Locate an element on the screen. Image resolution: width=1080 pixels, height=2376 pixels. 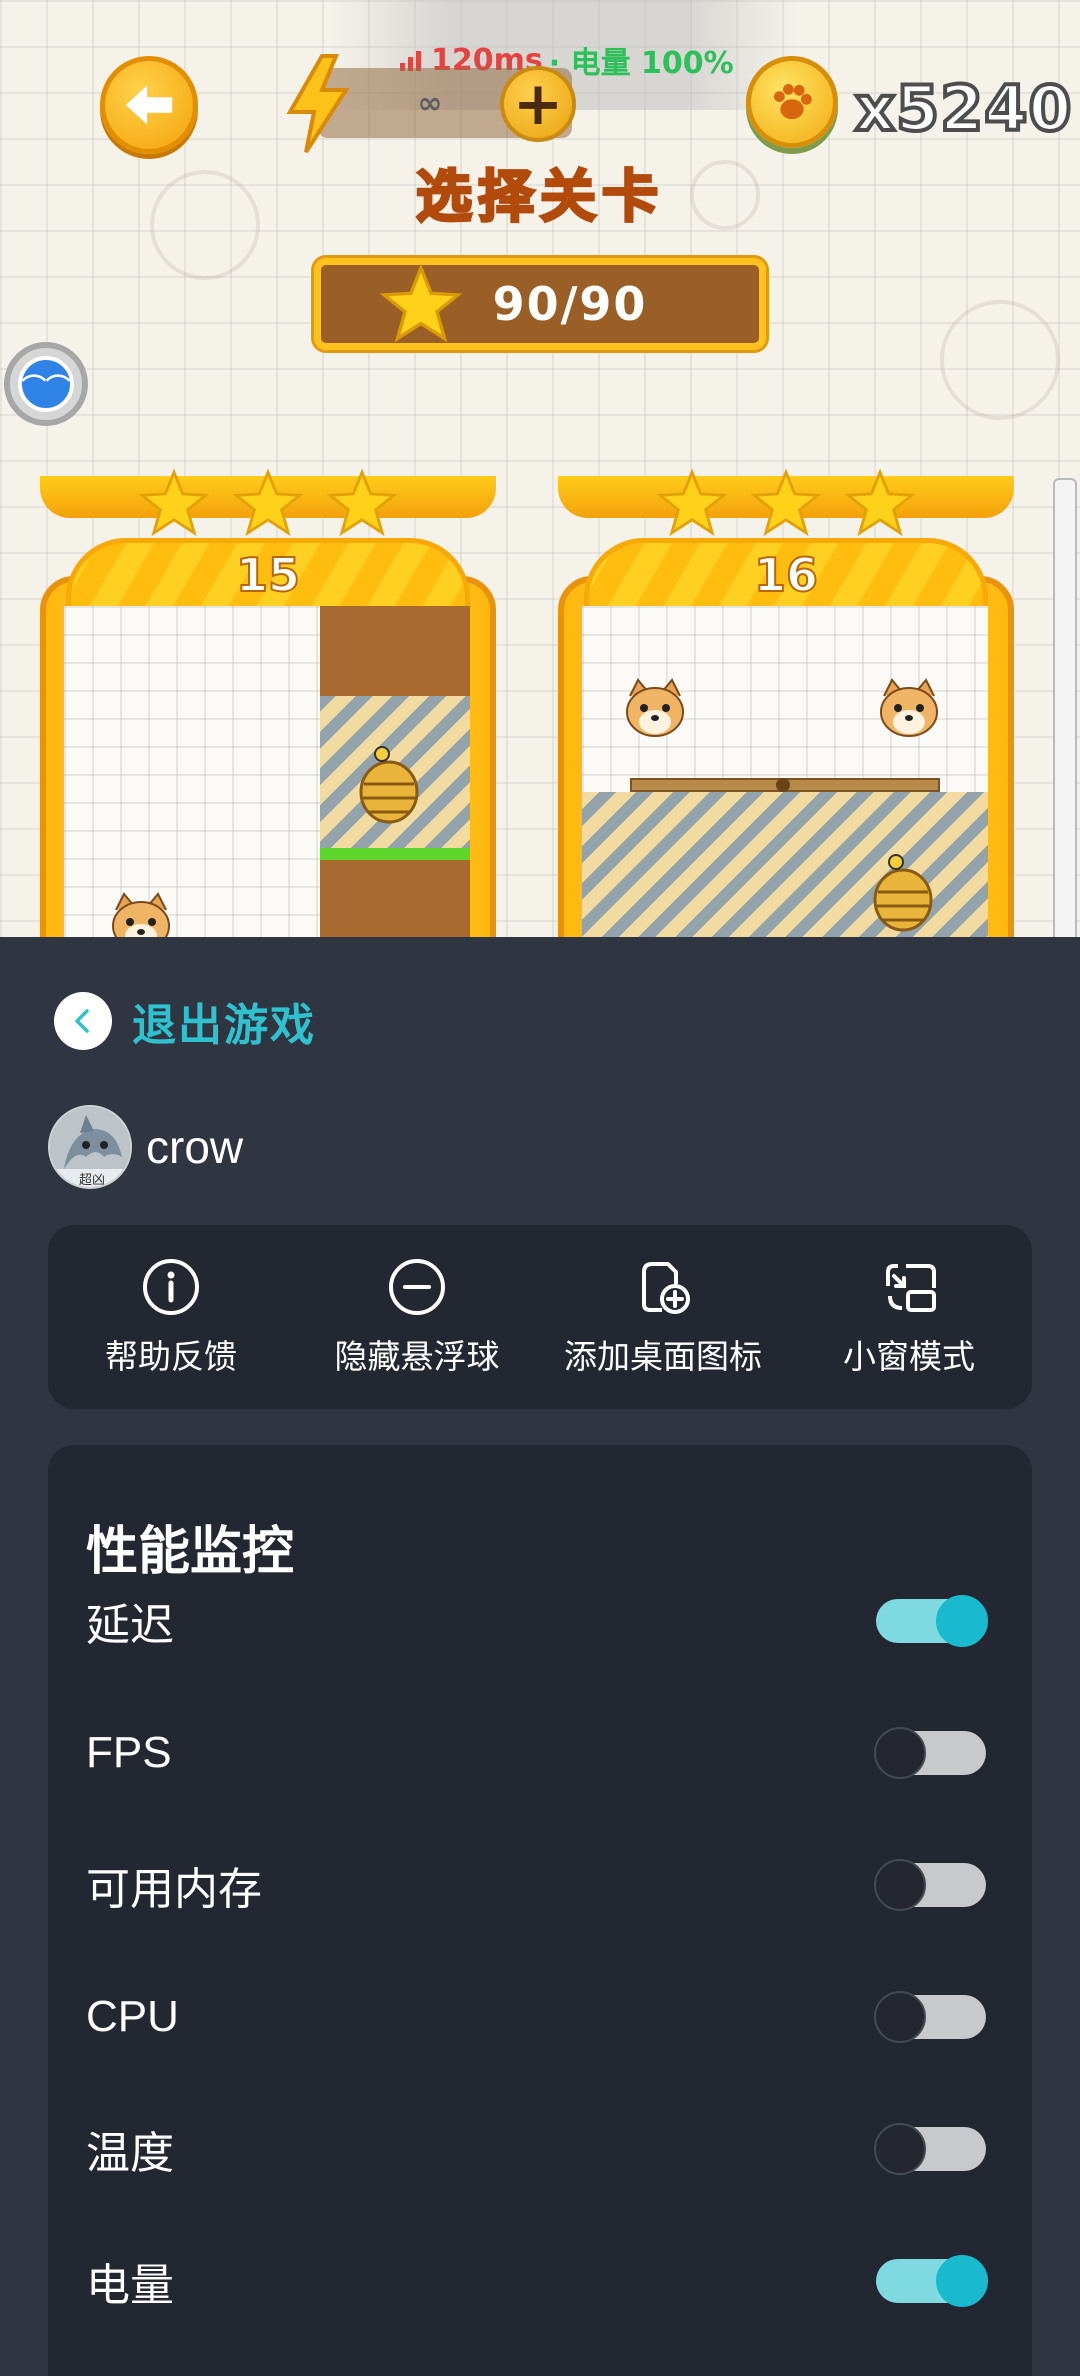
small-window-mode-label: 小窗模式 is located at coordinates (909, 1356).